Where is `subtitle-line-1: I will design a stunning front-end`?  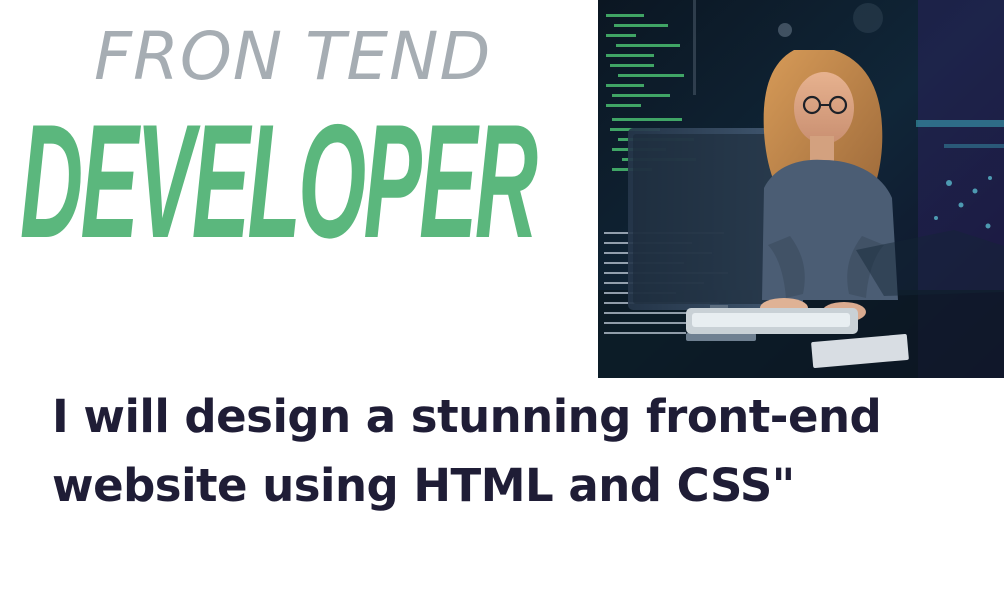 subtitle-line-1: I will design a stunning front-end is located at coordinates (467, 416).